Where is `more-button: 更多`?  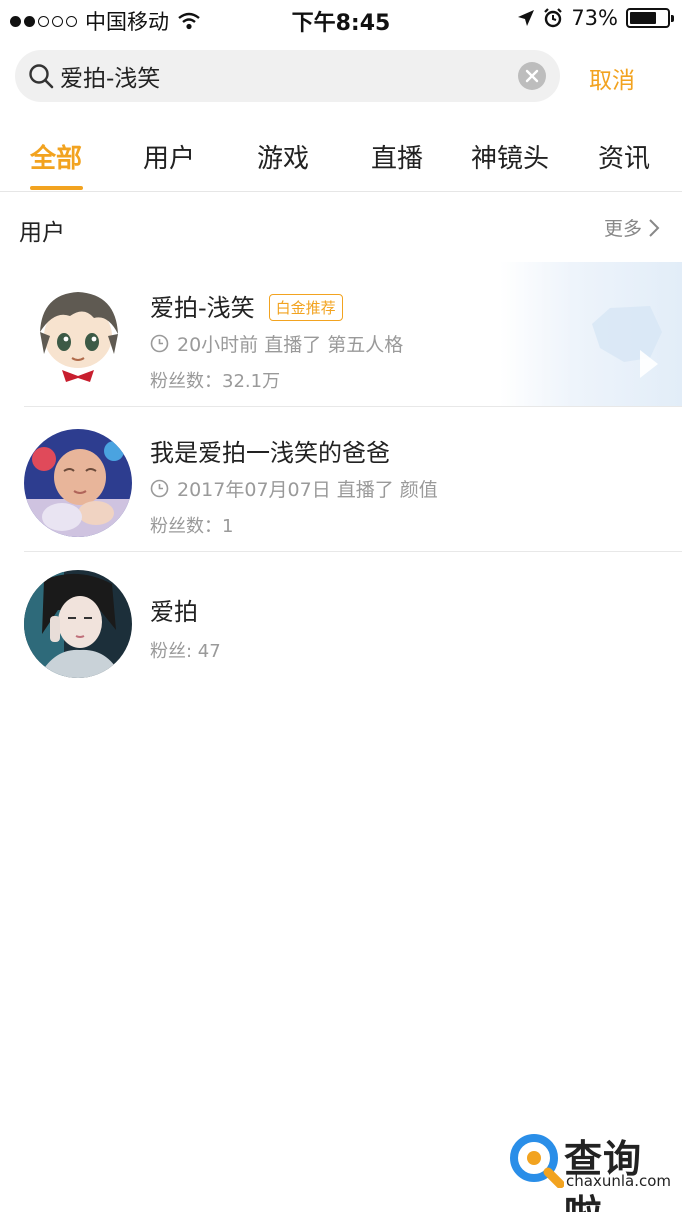 more-button: 更多 is located at coordinates (632, 227).